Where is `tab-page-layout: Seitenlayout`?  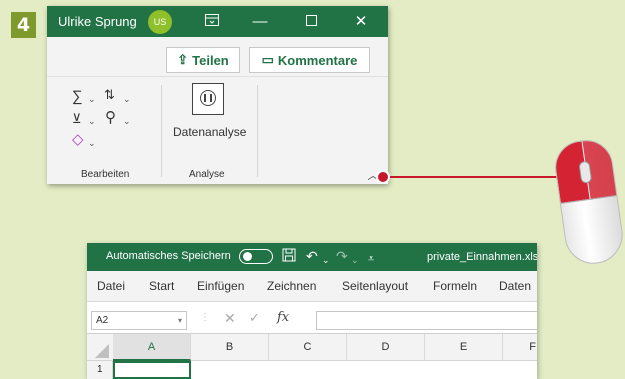 tab-page-layout: Seitenlayout is located at coordinates (375, 286).